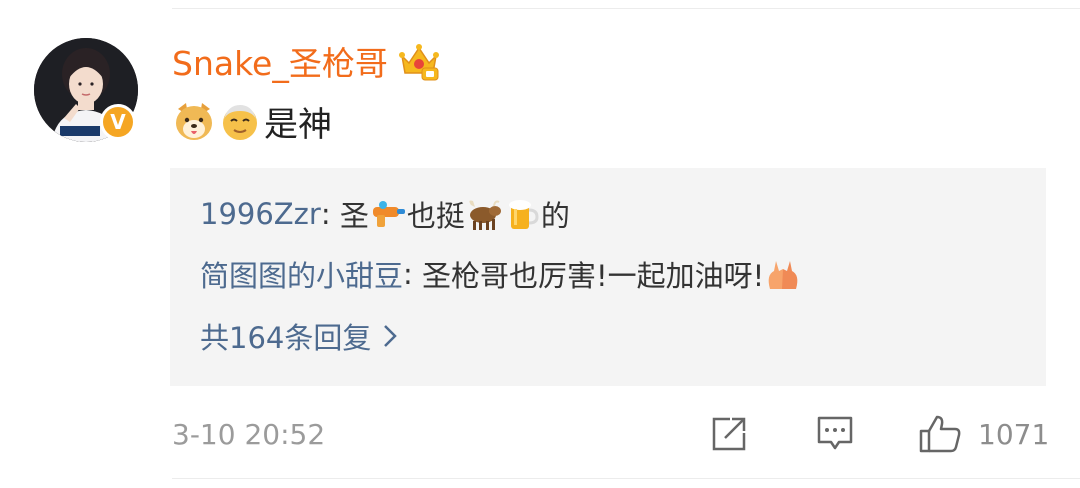  I want to click on bottom-divider, so click(626, 478).